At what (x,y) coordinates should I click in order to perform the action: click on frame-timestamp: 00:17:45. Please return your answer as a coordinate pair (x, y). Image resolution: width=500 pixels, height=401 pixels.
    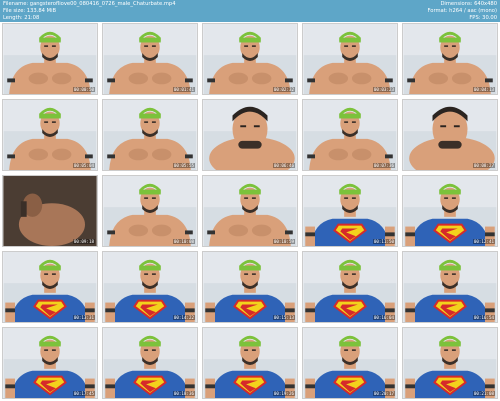
    Looking at the image, I should click on (83, 393).